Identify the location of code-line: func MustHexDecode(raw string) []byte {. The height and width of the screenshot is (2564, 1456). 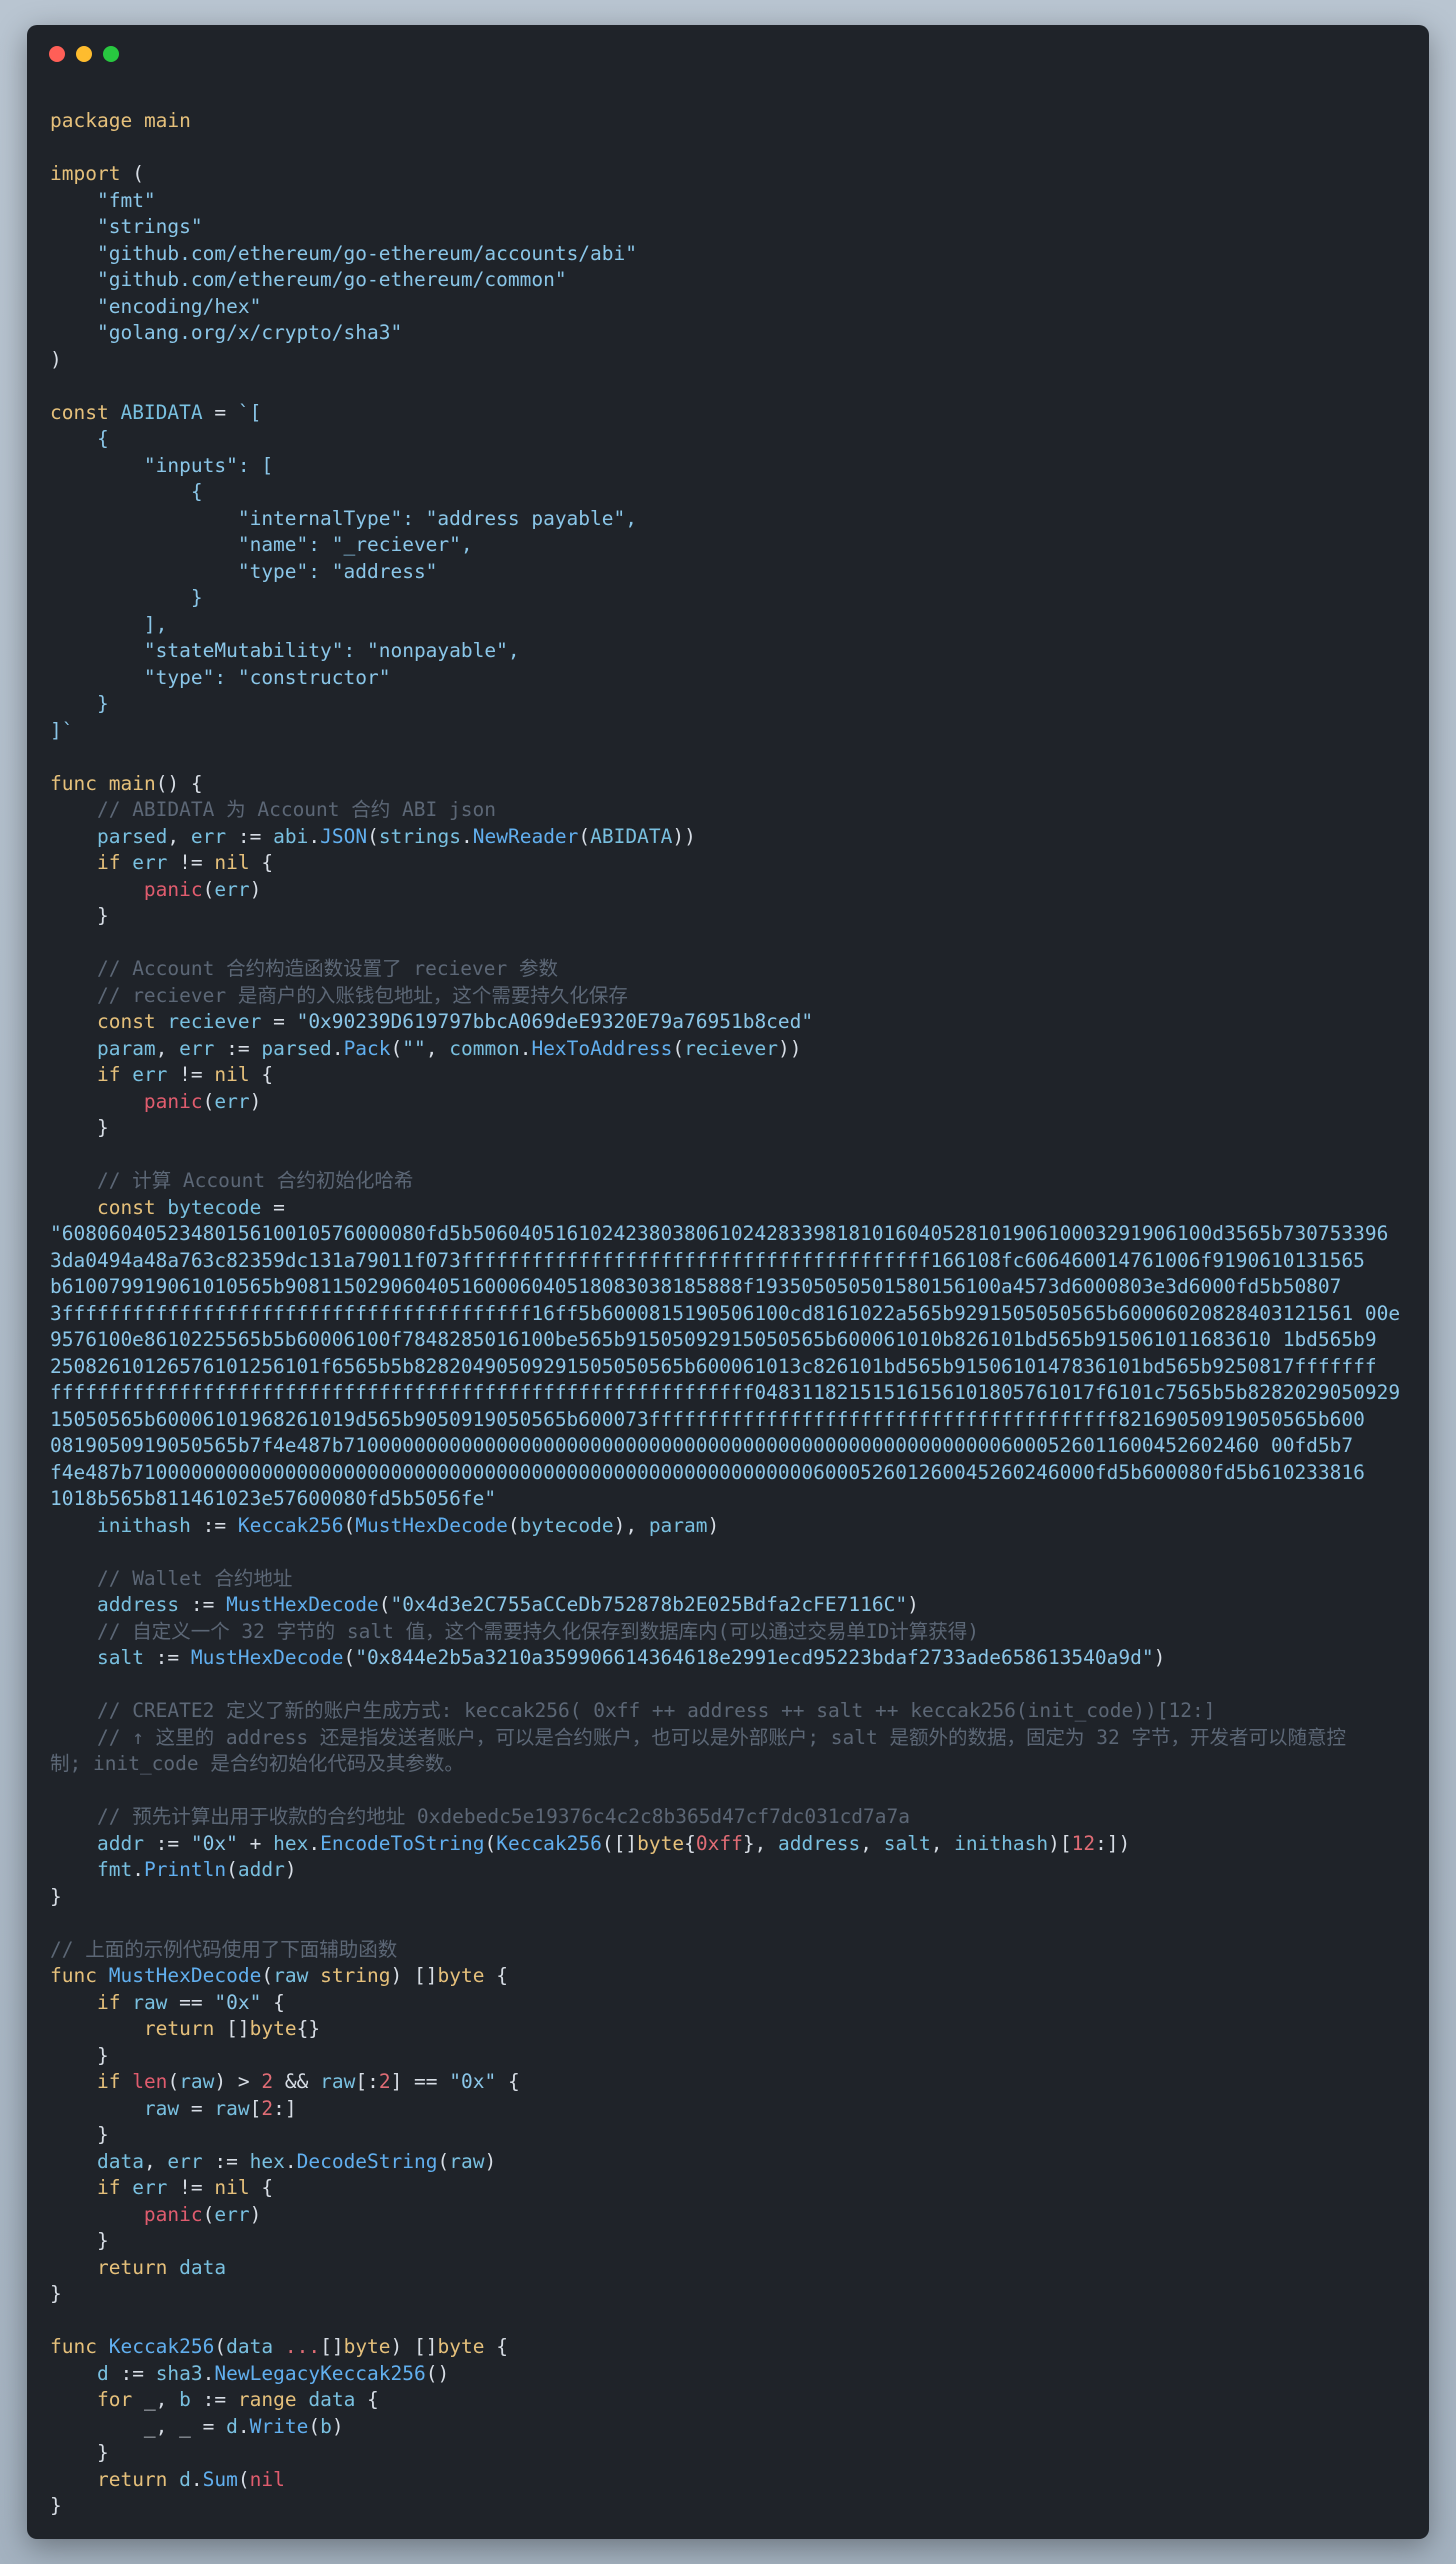
(730, 1976).